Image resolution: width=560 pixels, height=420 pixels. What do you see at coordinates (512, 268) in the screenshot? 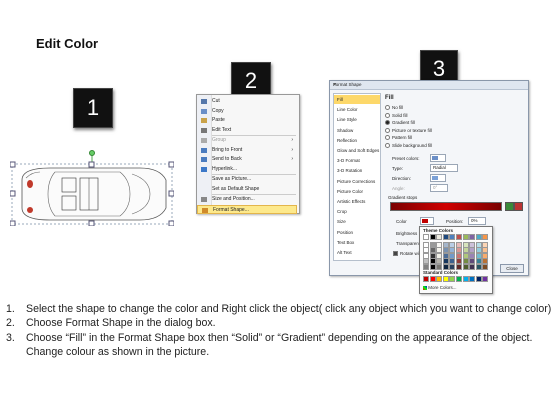
I see `close-button: Close` at bounding box center [512, 268].